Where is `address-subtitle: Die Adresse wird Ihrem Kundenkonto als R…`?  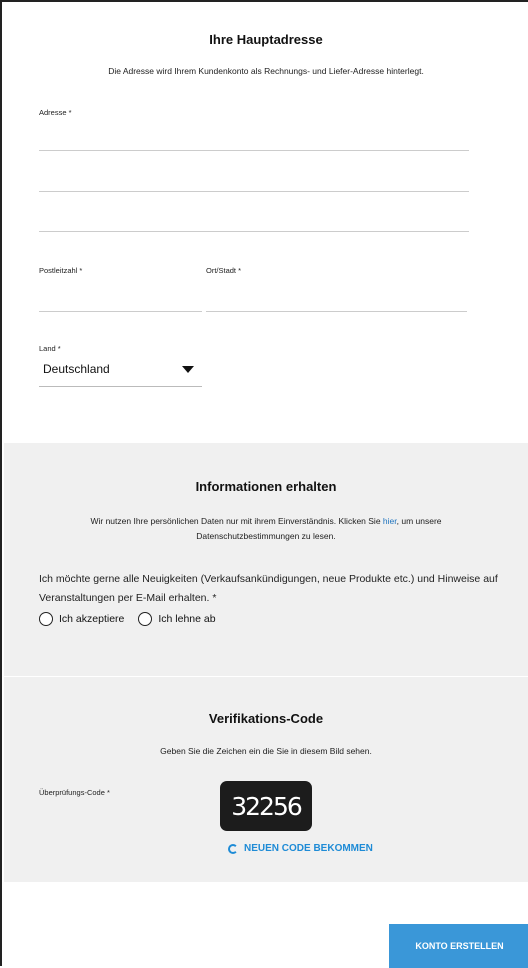
address-subtitle: Die Adresse wird Ihrem Kundenkonto als R… is located at coordinates (266, 71).